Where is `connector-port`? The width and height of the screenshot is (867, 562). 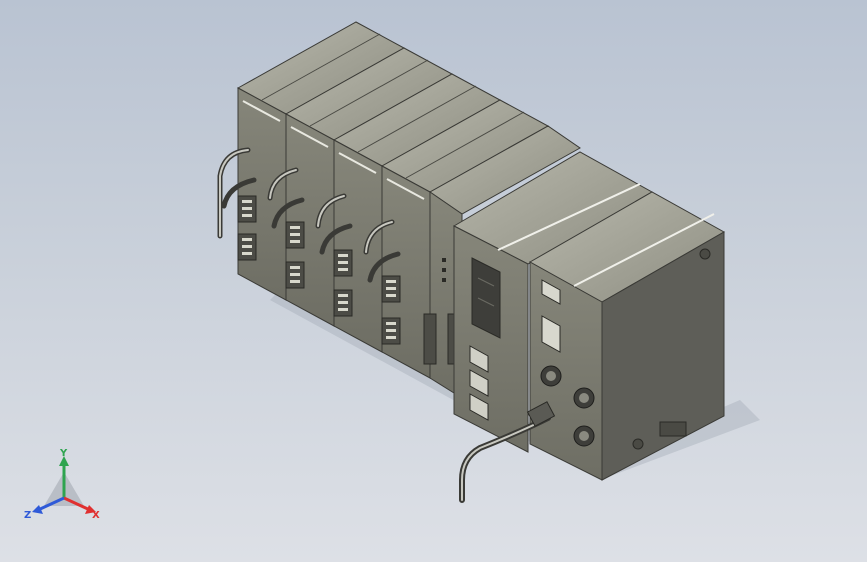 connector-port is located at coordinates (479, 383).